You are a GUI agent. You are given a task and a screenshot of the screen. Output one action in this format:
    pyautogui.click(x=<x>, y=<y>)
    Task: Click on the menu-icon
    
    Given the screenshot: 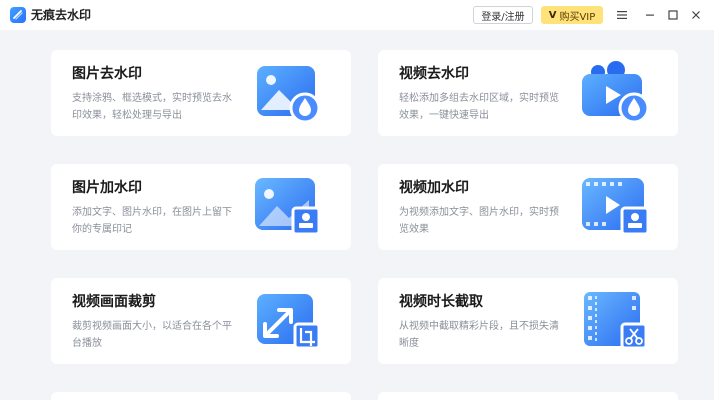 What is the action you would take?
    pyautogui.click(x=622, y=15)
    